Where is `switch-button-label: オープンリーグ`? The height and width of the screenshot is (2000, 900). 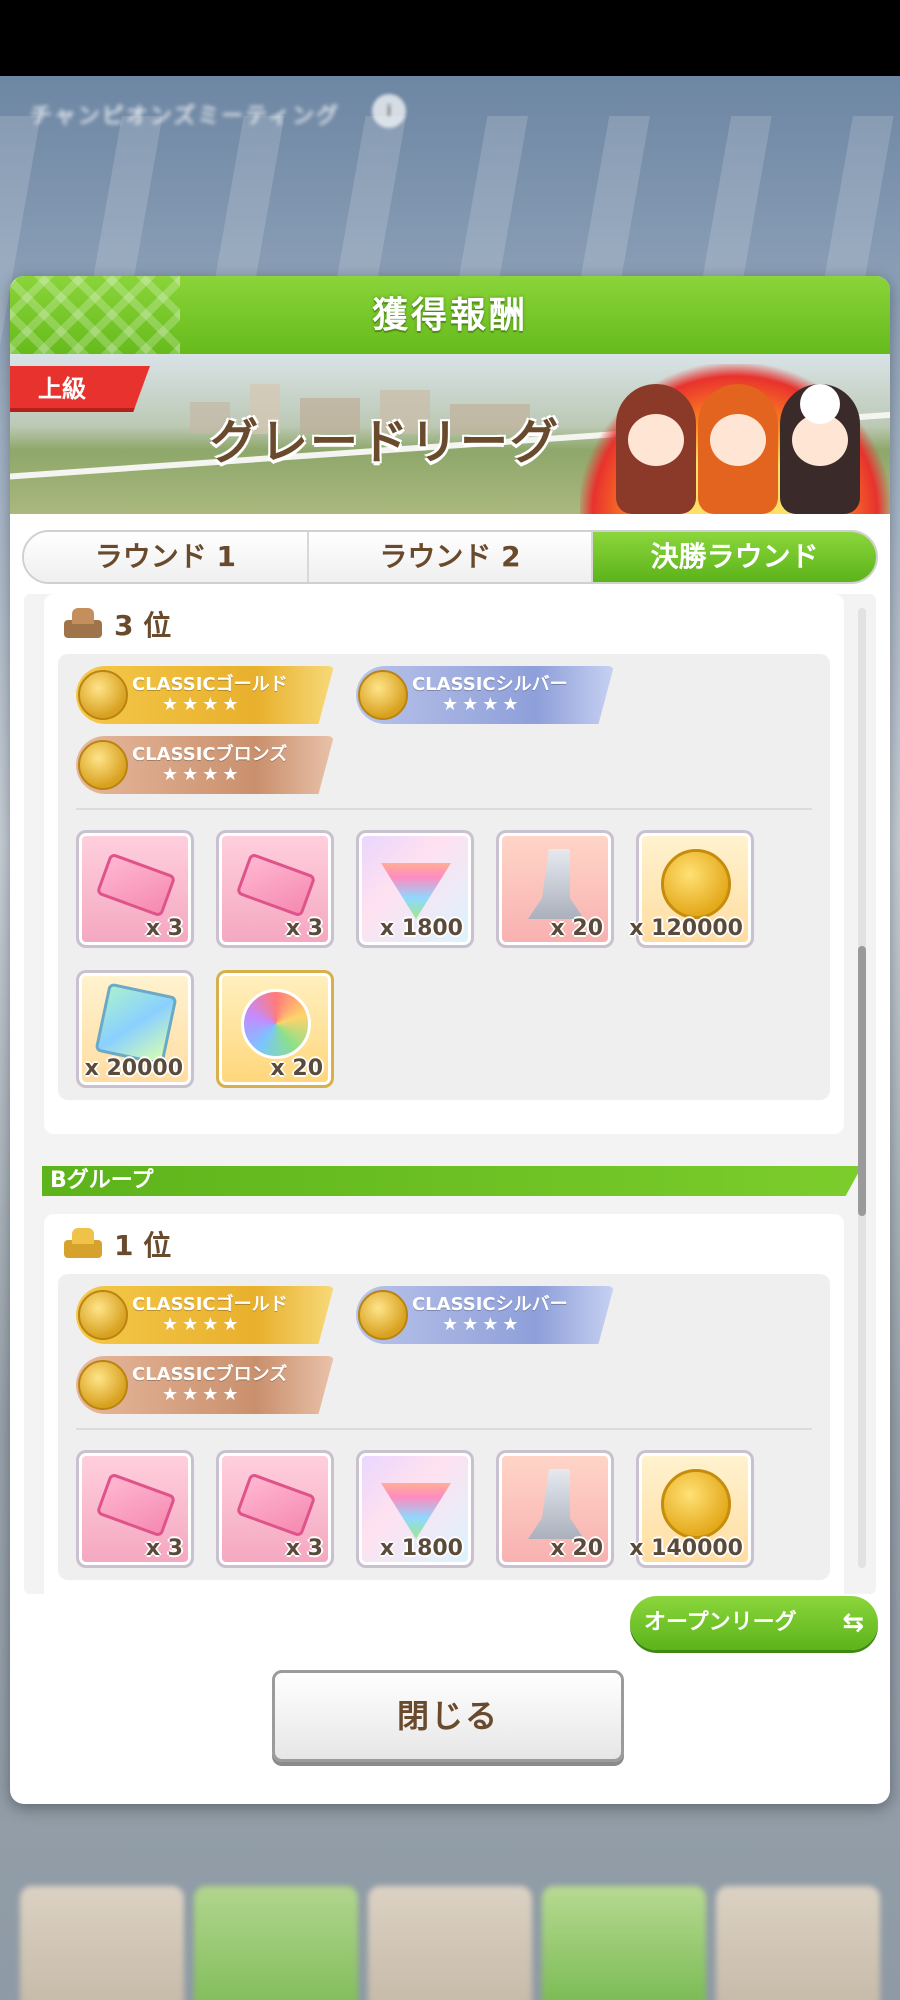 switch-button-label: オープンリーグ is located at coordinates (720, 1622).